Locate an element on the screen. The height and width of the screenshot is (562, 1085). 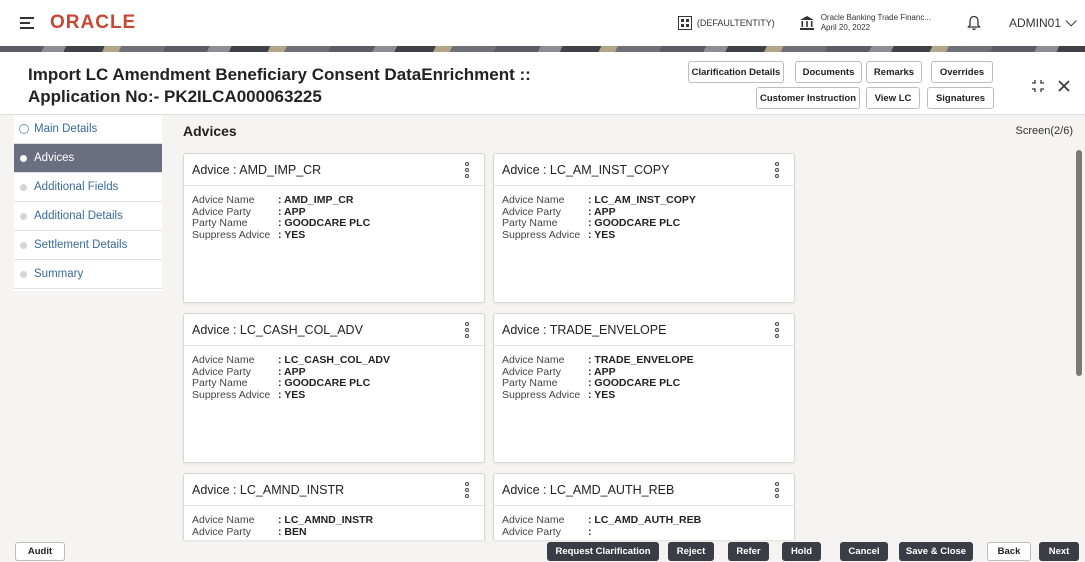
advice-card-title: Advice : TRADE_ENVELOPE is located at coordinates (644, 330).